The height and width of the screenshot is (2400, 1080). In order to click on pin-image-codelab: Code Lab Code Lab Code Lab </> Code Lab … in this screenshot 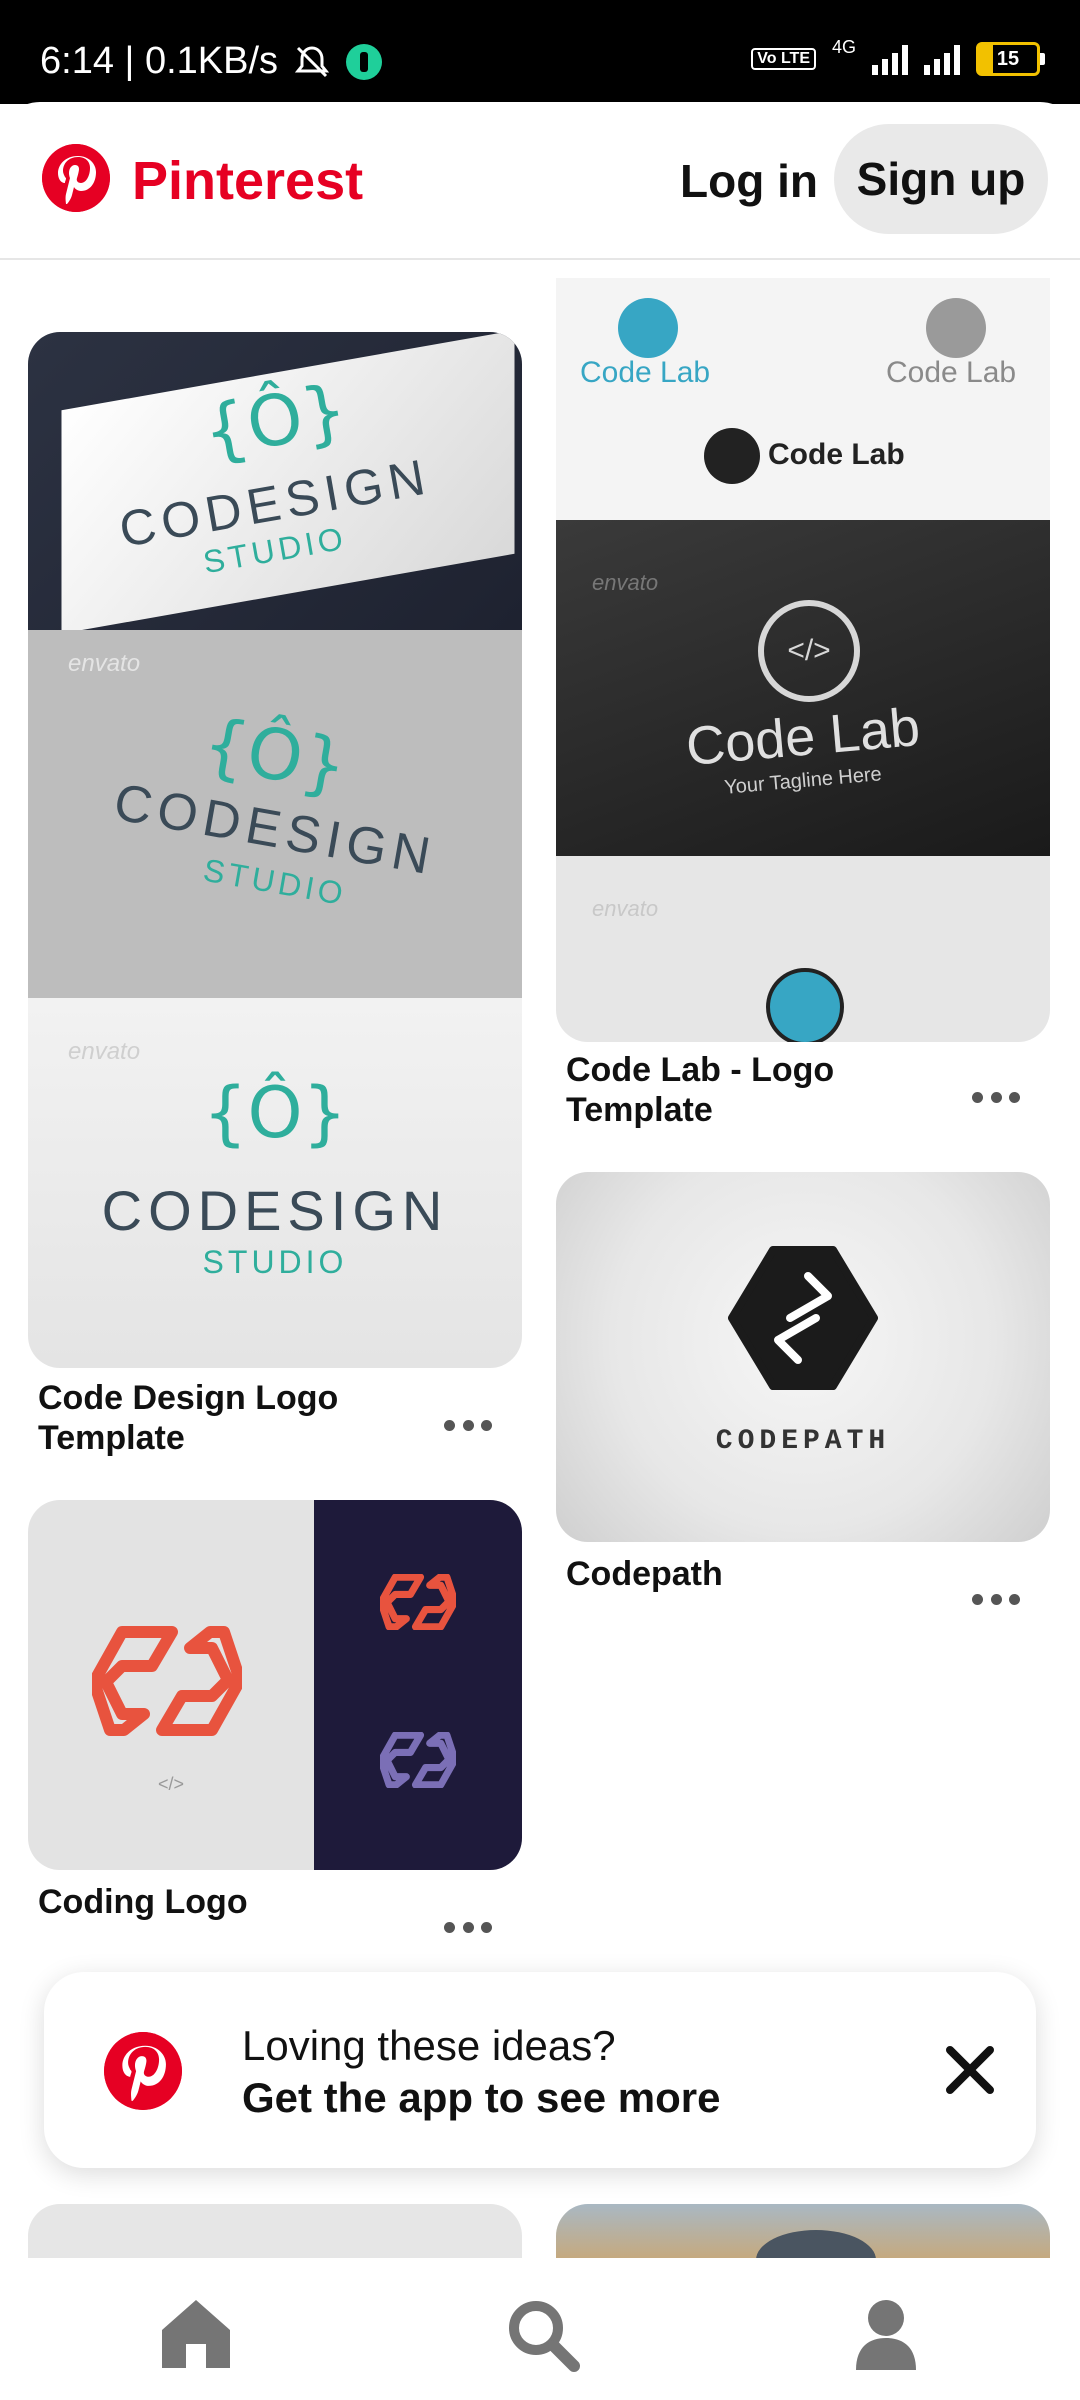, I will do `click(803, 660)`.